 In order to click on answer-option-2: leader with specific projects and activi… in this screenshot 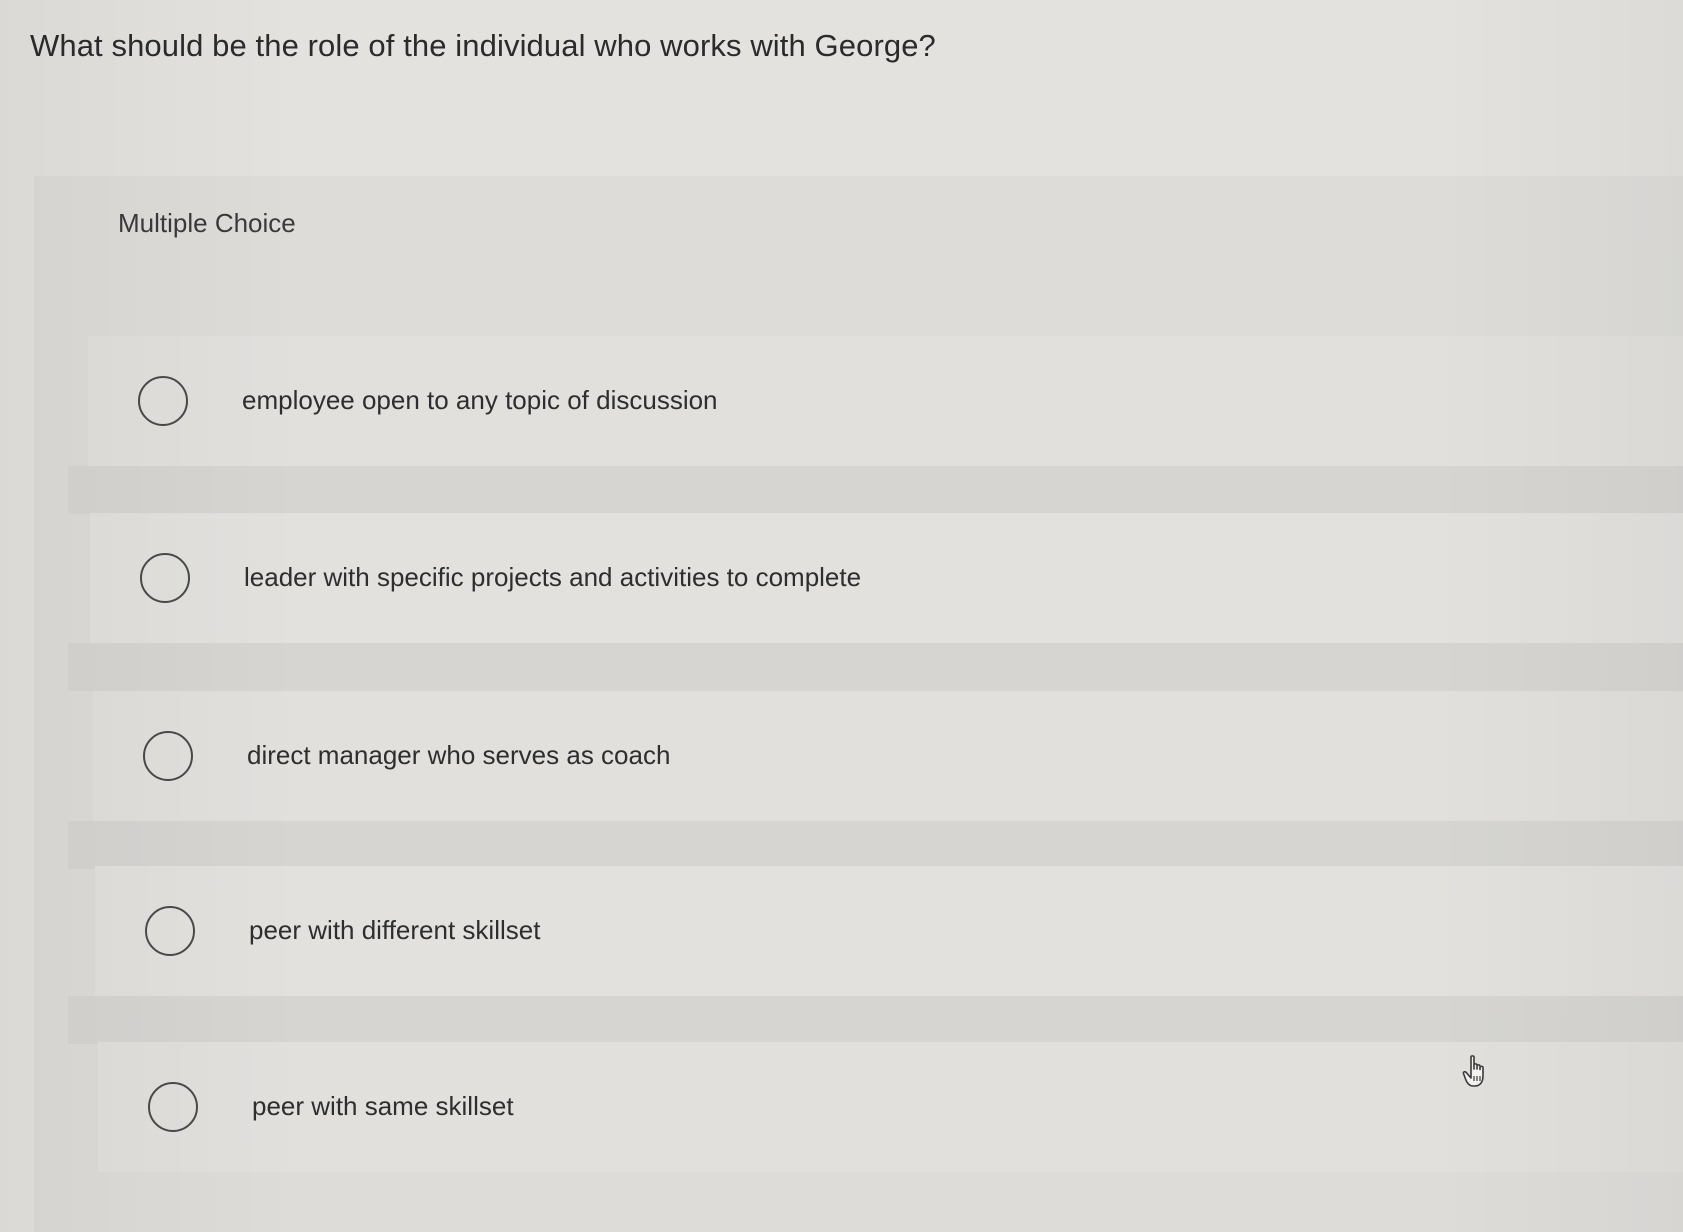, I will do `click(886, 578)`.